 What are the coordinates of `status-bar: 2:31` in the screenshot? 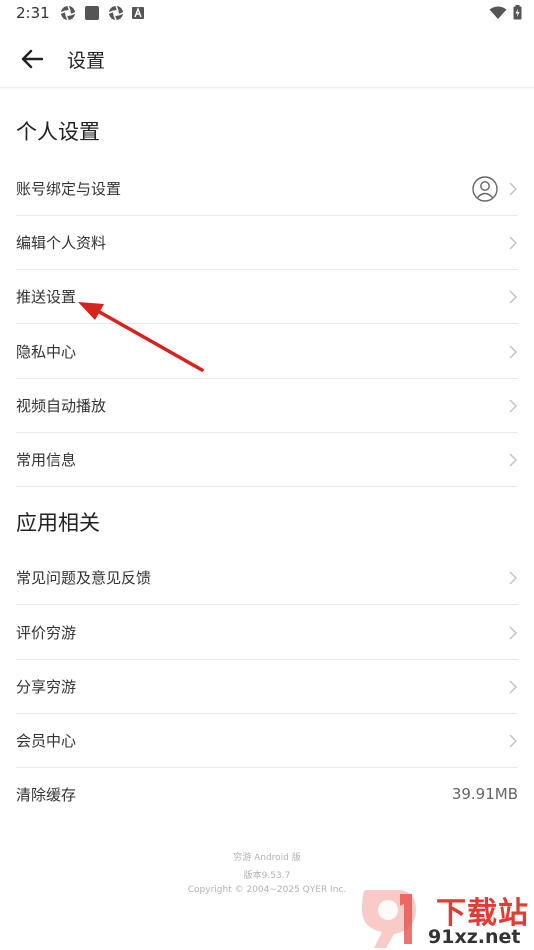 It's located at (267, 14).